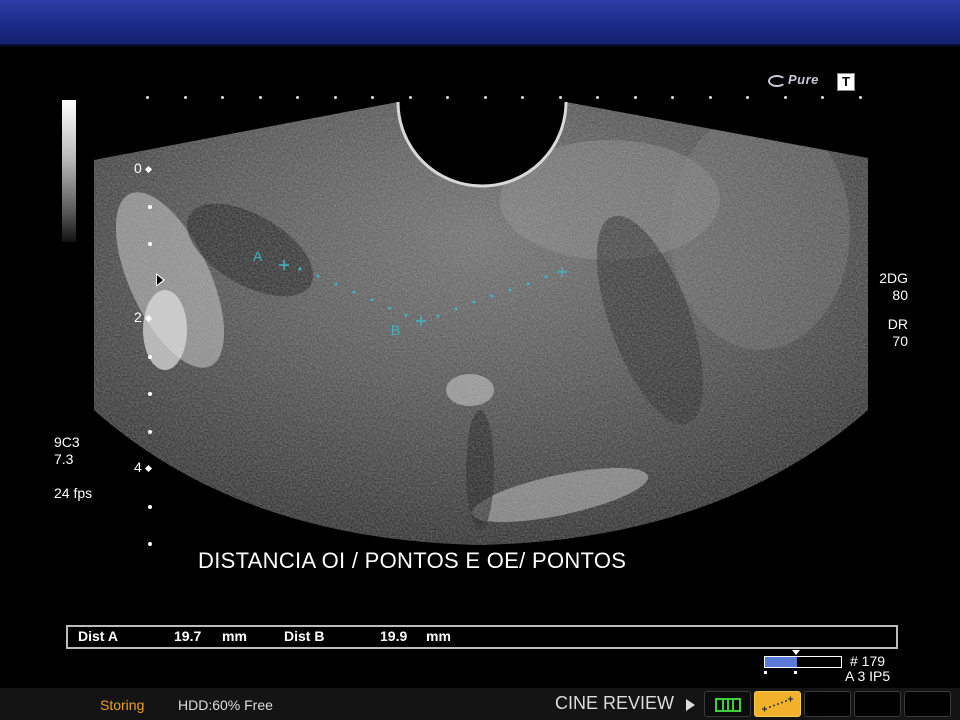  I want to click on caliper-measure-icon, so click(777, 704).